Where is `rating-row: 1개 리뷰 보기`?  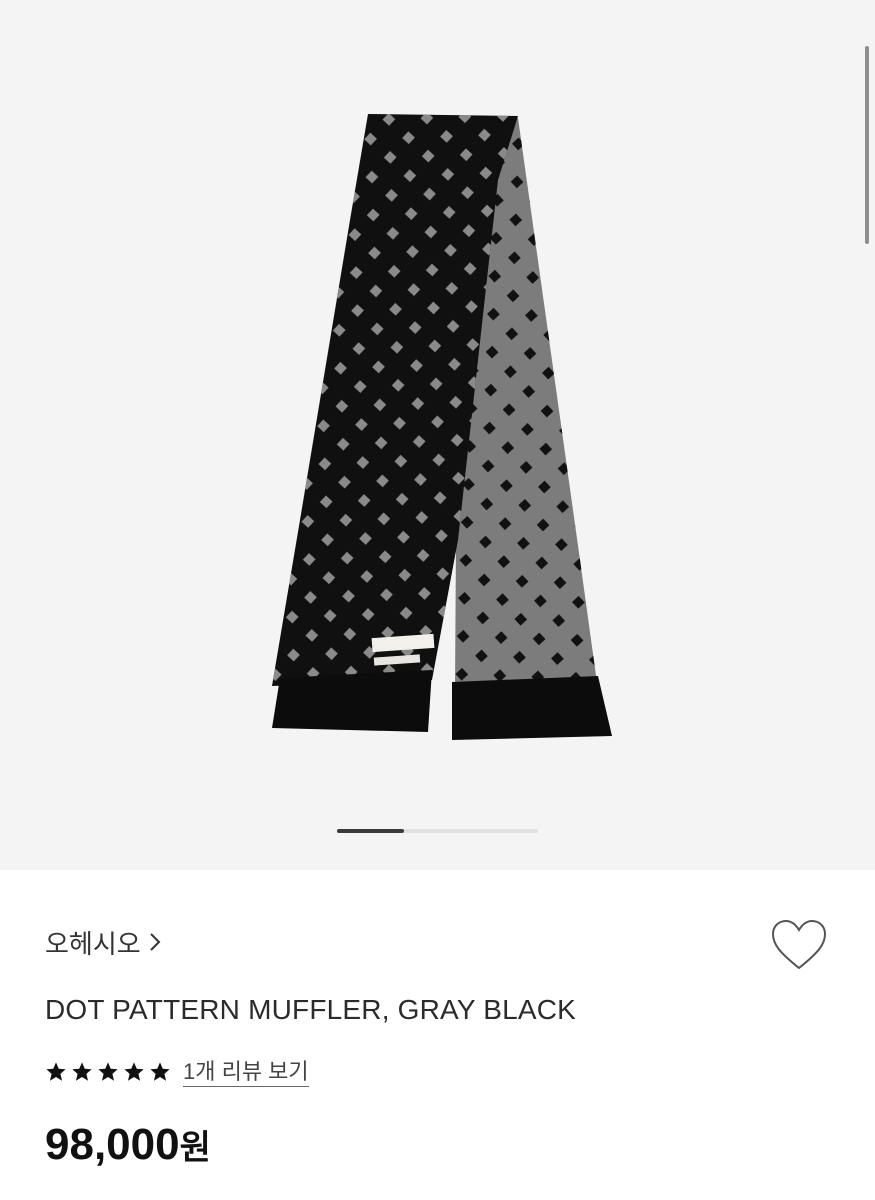 rating-row: 1개 리뷰 보기 is located at coordinates (177, 1072).